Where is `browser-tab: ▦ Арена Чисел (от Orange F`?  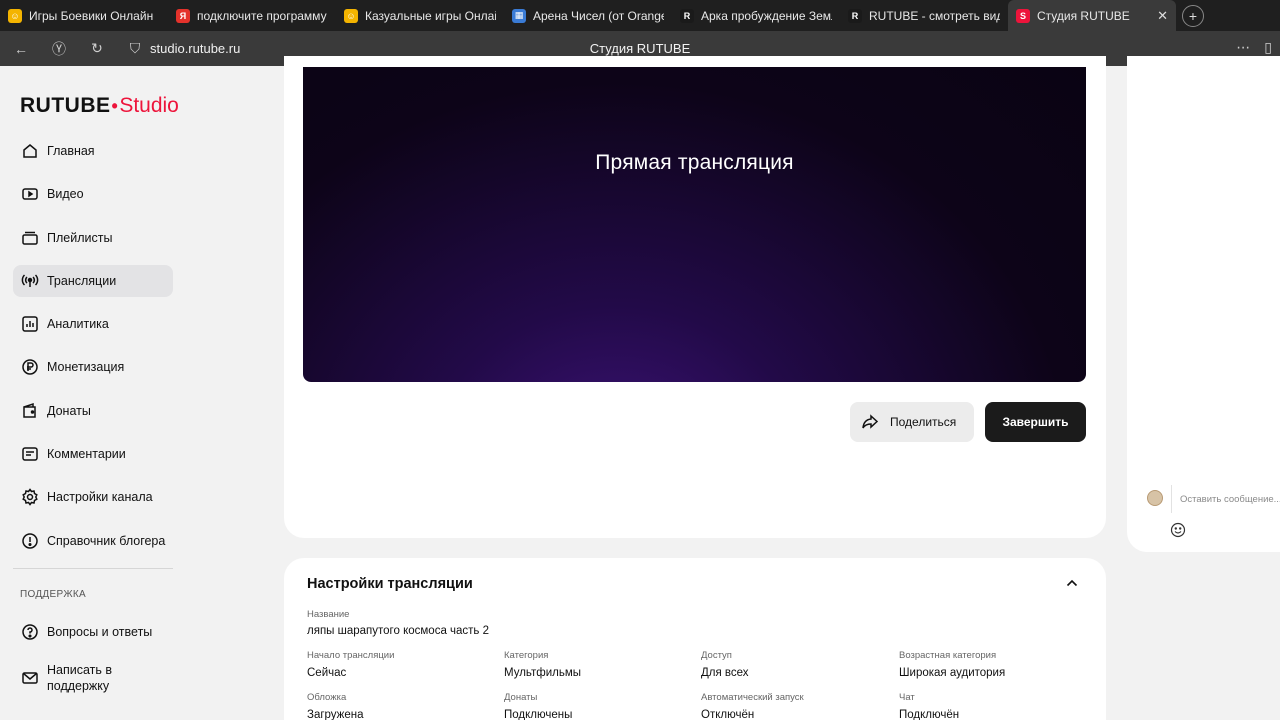
browser-tab: ▦ Арена Чисел (от Orange F is located at coordinates (588, 15).